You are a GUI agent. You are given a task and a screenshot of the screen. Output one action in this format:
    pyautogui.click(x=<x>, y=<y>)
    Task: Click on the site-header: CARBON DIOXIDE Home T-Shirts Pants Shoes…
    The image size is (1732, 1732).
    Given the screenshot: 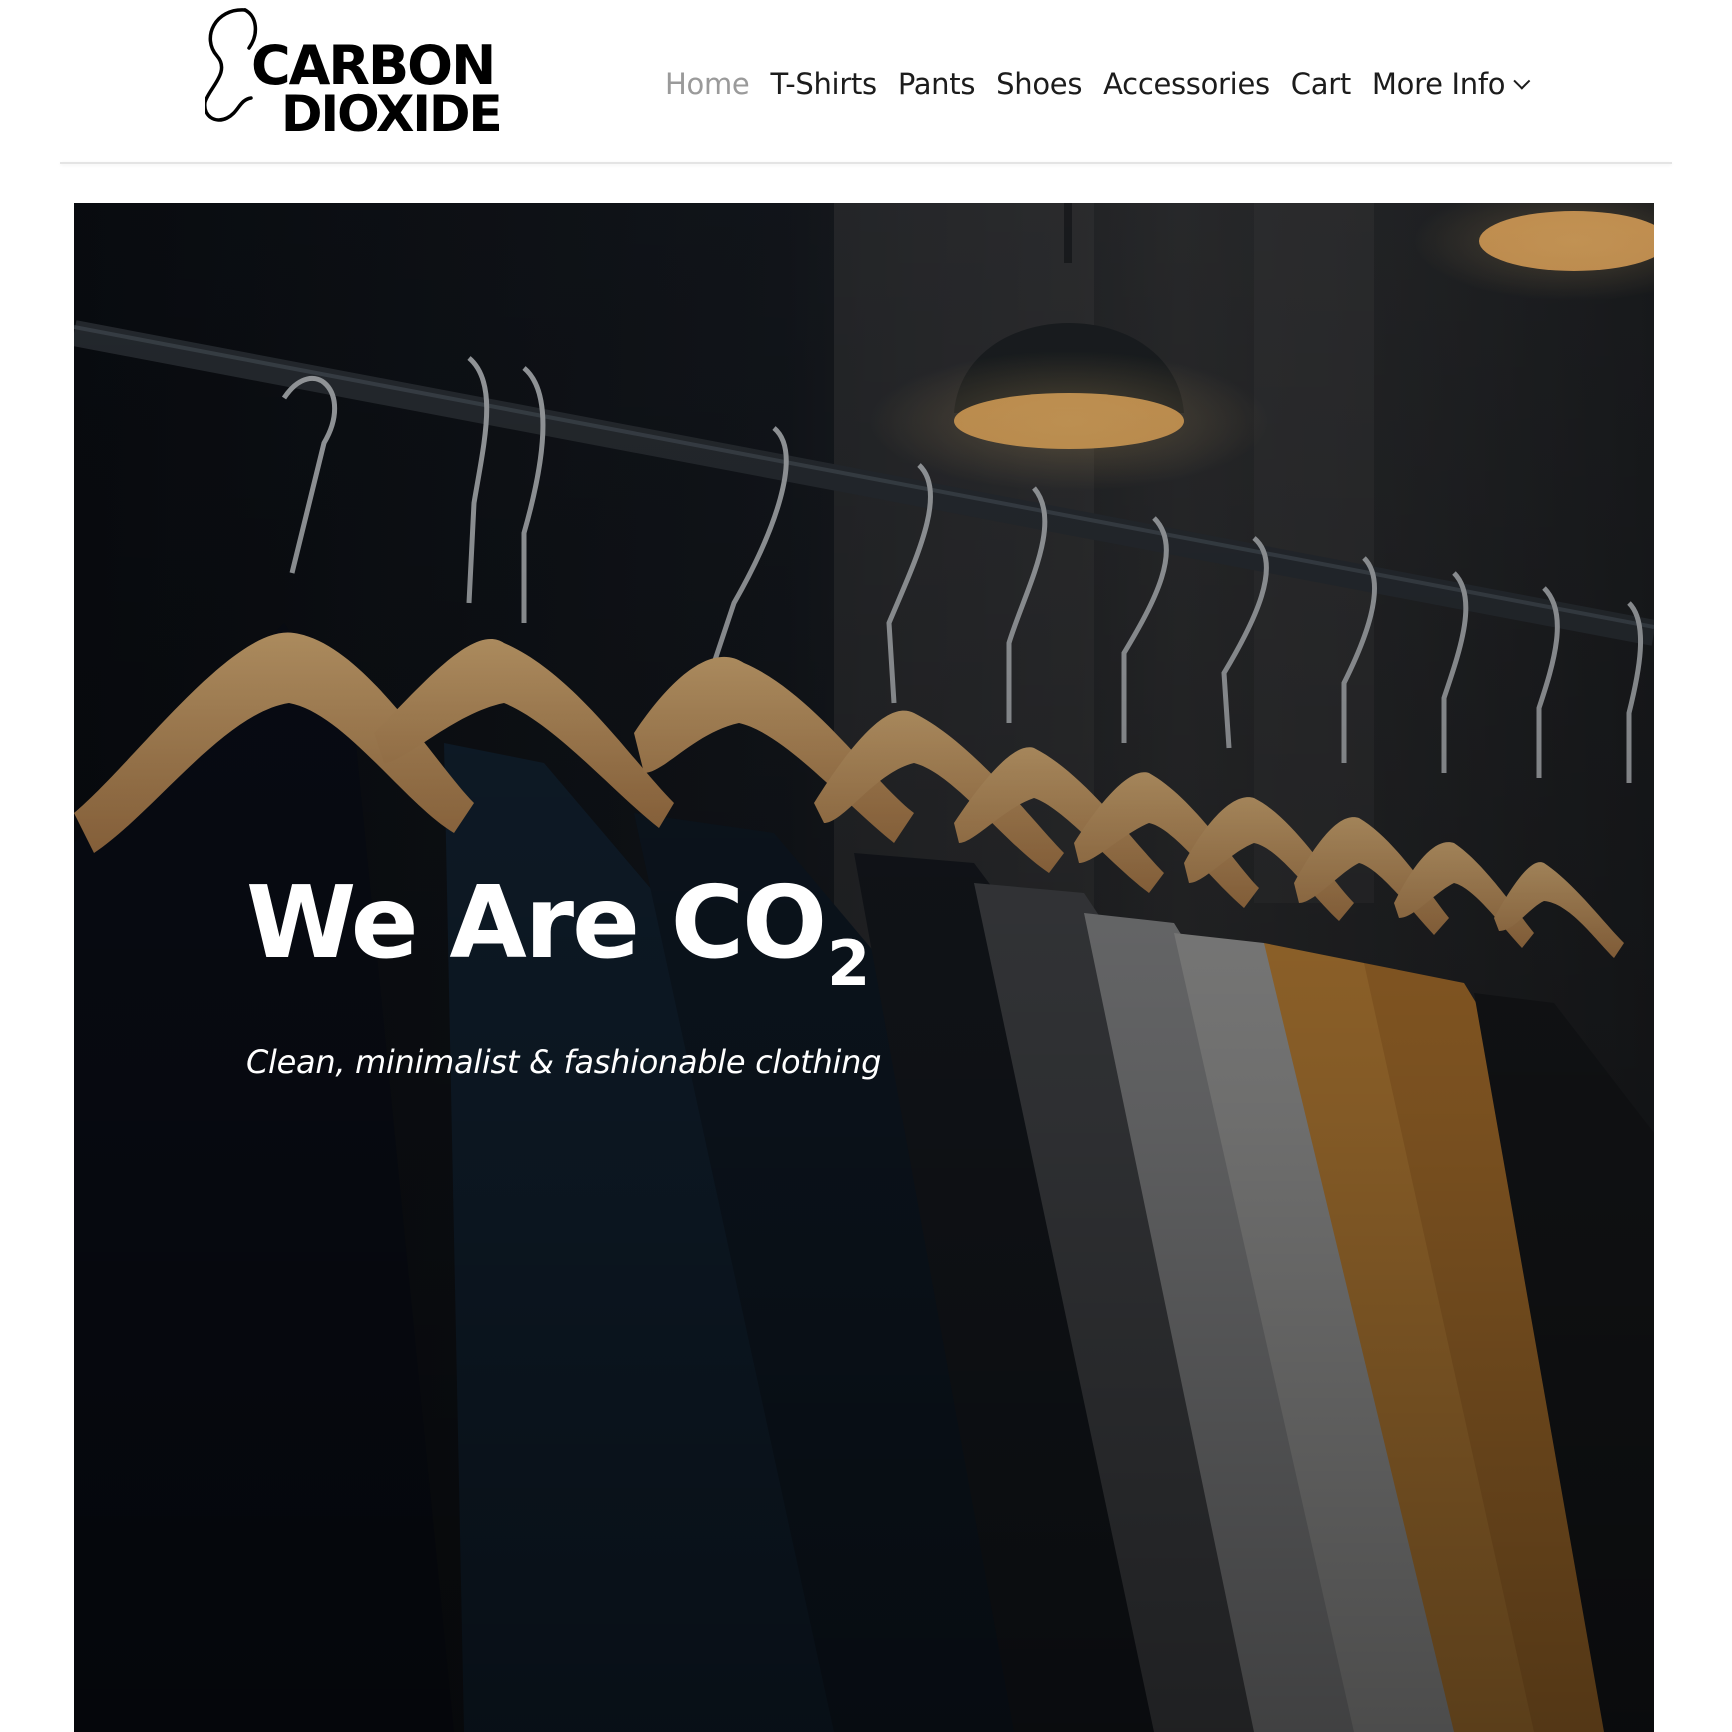 What is the action you would take?
    pyautogui.click(x=866, y=82)
    